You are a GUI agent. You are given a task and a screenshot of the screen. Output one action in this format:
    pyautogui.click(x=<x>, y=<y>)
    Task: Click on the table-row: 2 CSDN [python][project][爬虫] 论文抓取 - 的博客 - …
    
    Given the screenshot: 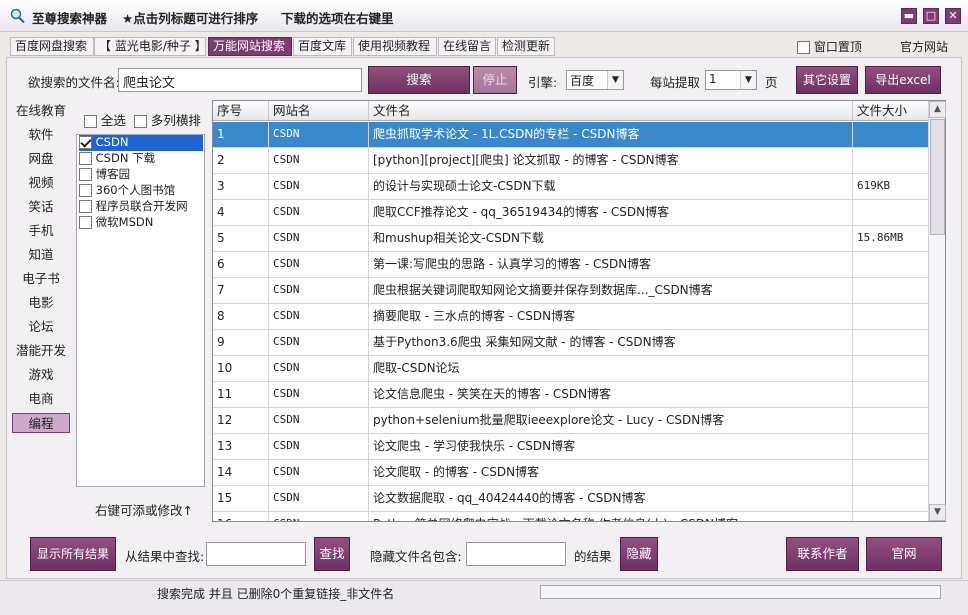 What is the action you would take?
    pyautogui.click(x=571, y=161)
    